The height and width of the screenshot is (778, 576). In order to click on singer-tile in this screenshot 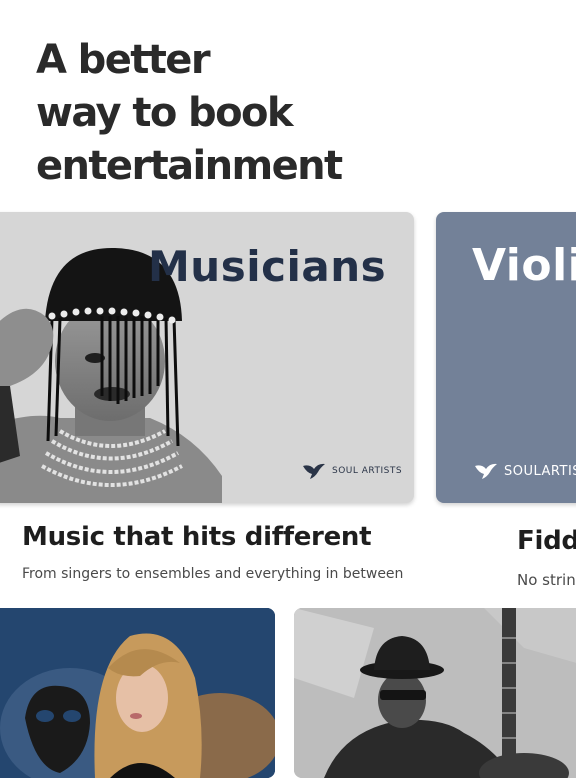, I will do `click(137, 693)`.